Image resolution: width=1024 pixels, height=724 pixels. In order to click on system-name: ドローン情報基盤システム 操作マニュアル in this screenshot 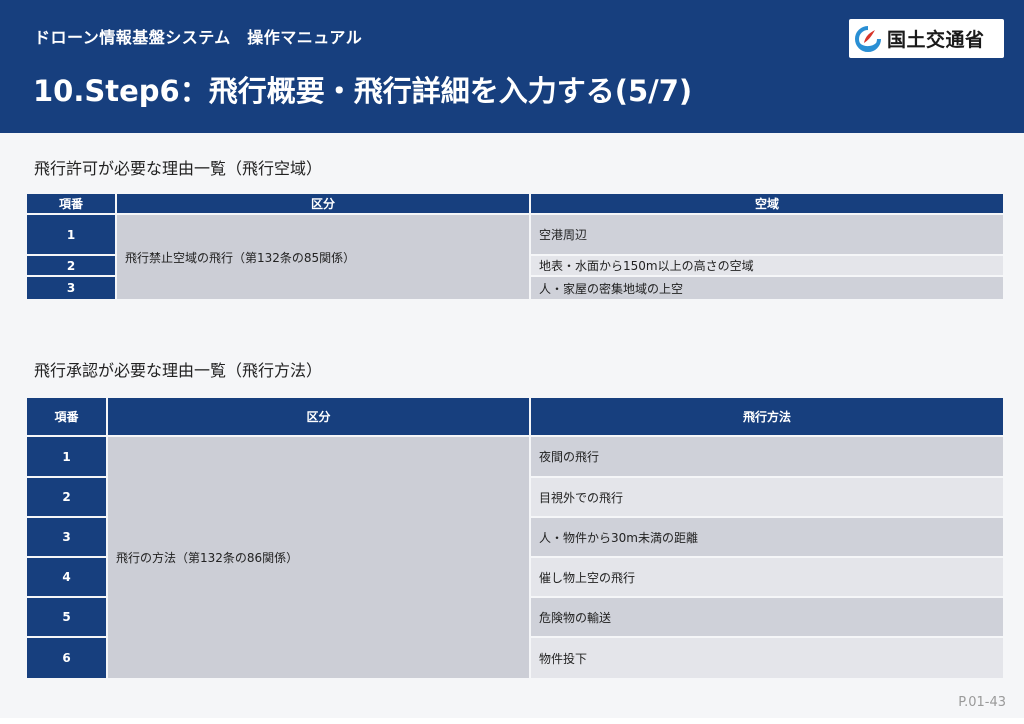, I will do `click(198, 37)`.